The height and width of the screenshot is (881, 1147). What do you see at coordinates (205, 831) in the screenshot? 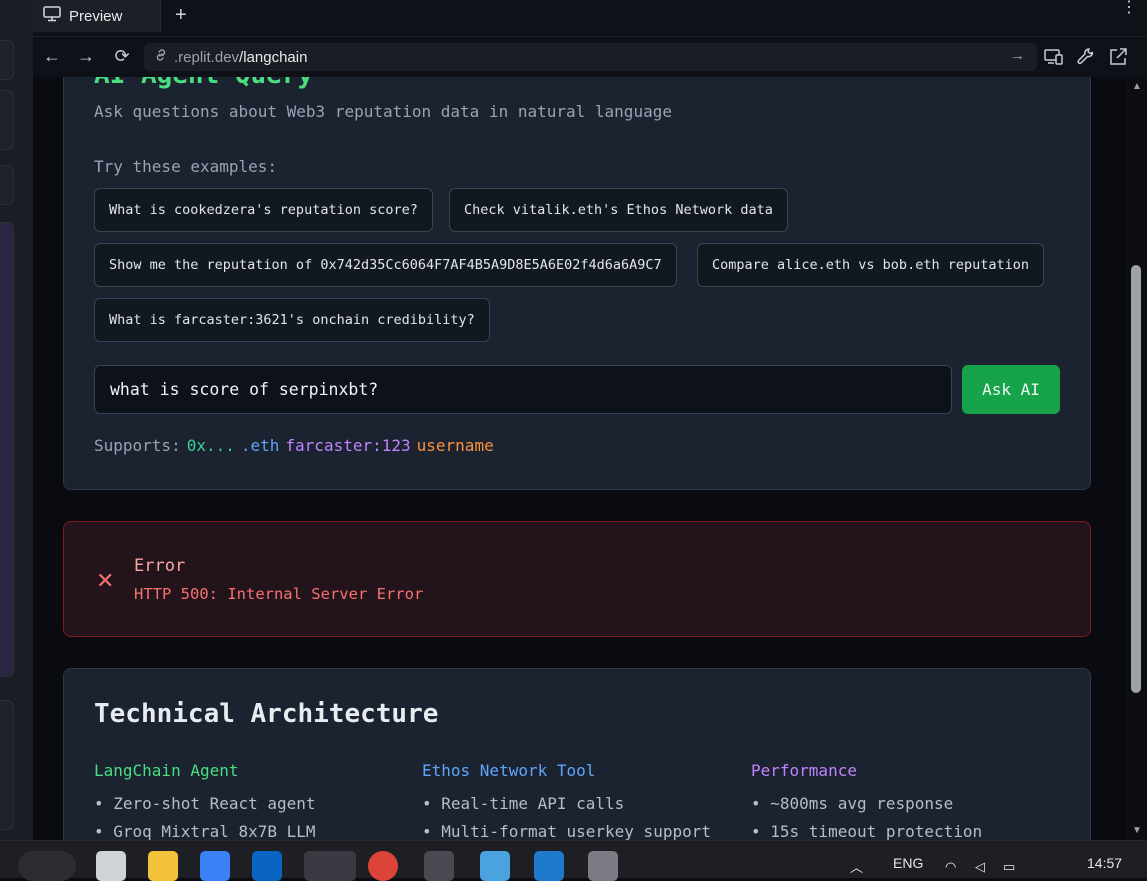
I see `list-item: • Groq Mixtral 8x7B LLM` at bounding box center [205, 831].